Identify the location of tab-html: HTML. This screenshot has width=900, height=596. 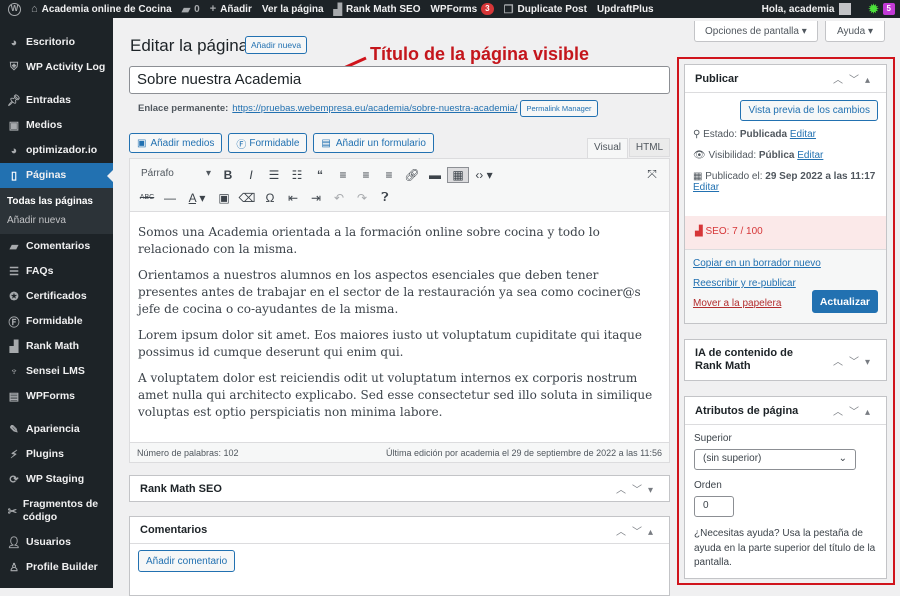
(649, 147).